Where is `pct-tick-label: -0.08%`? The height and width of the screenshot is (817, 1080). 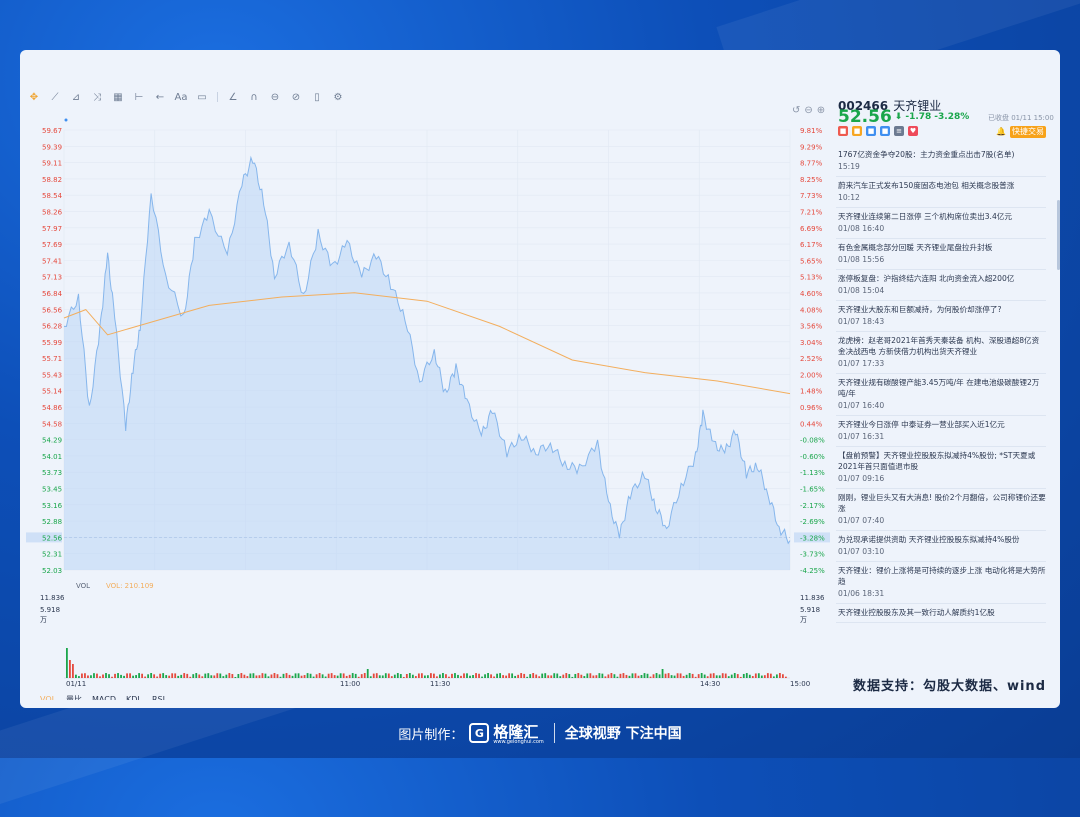
pct-tick-label: -0.08% is located at coordinates (812, 441).